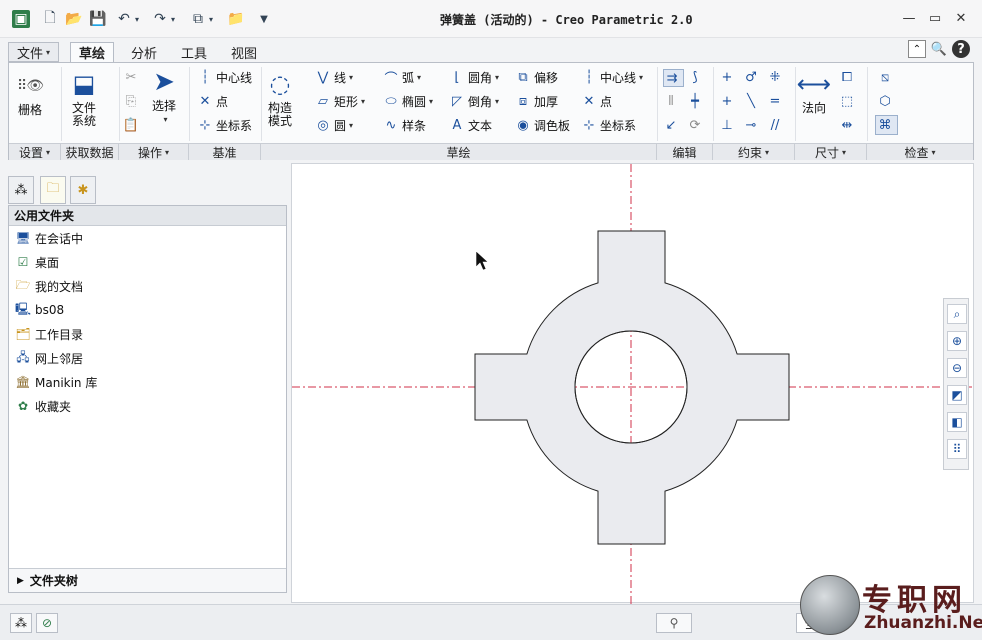 The width and height of the screenshot is (982, 640). I want to click on paste-button: 📋, so click(132, 125).